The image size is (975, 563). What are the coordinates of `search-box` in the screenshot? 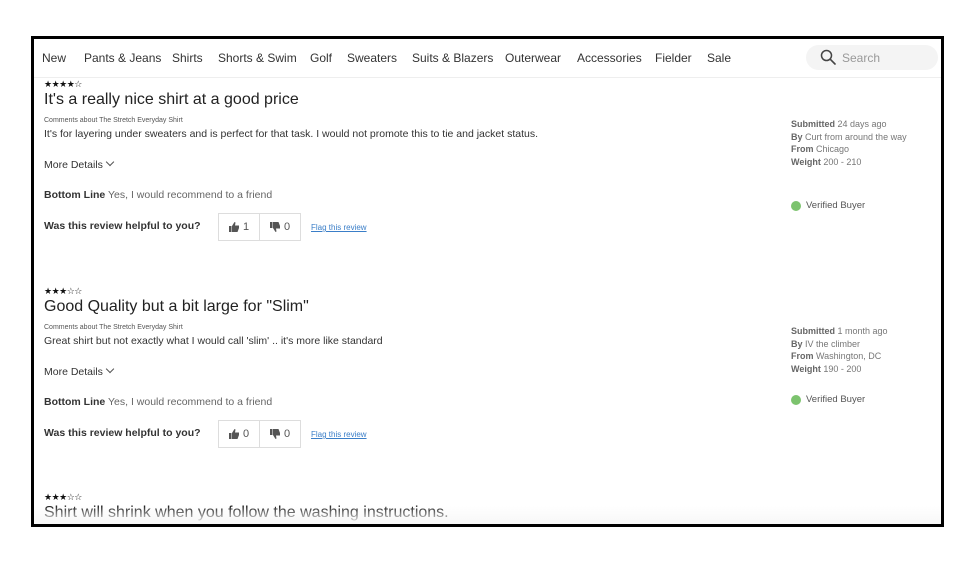 It's located at (872, 57).